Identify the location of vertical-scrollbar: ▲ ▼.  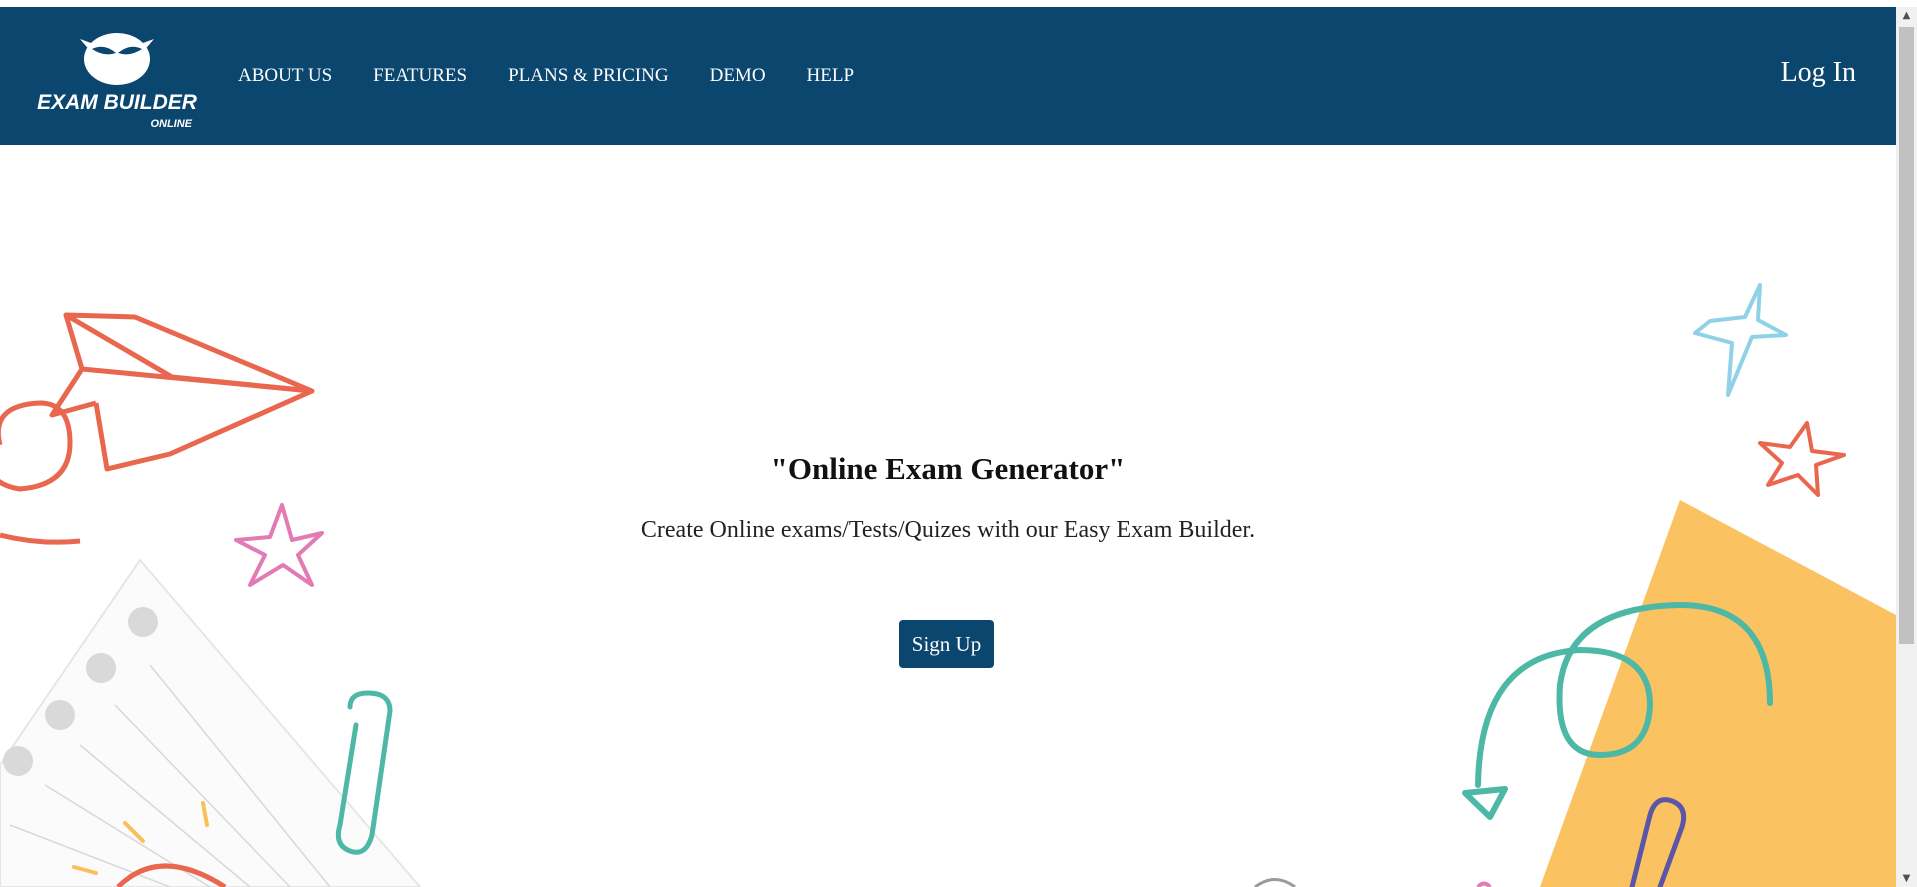
(1906, 447).